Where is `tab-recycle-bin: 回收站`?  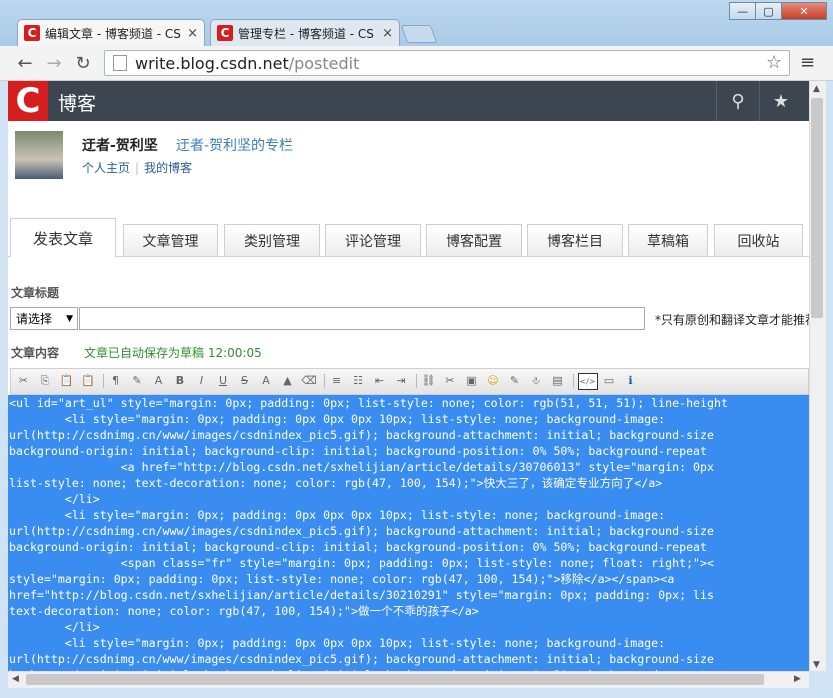
tab-recycle-bin: 回收站 is located at coordinates (758, 240).